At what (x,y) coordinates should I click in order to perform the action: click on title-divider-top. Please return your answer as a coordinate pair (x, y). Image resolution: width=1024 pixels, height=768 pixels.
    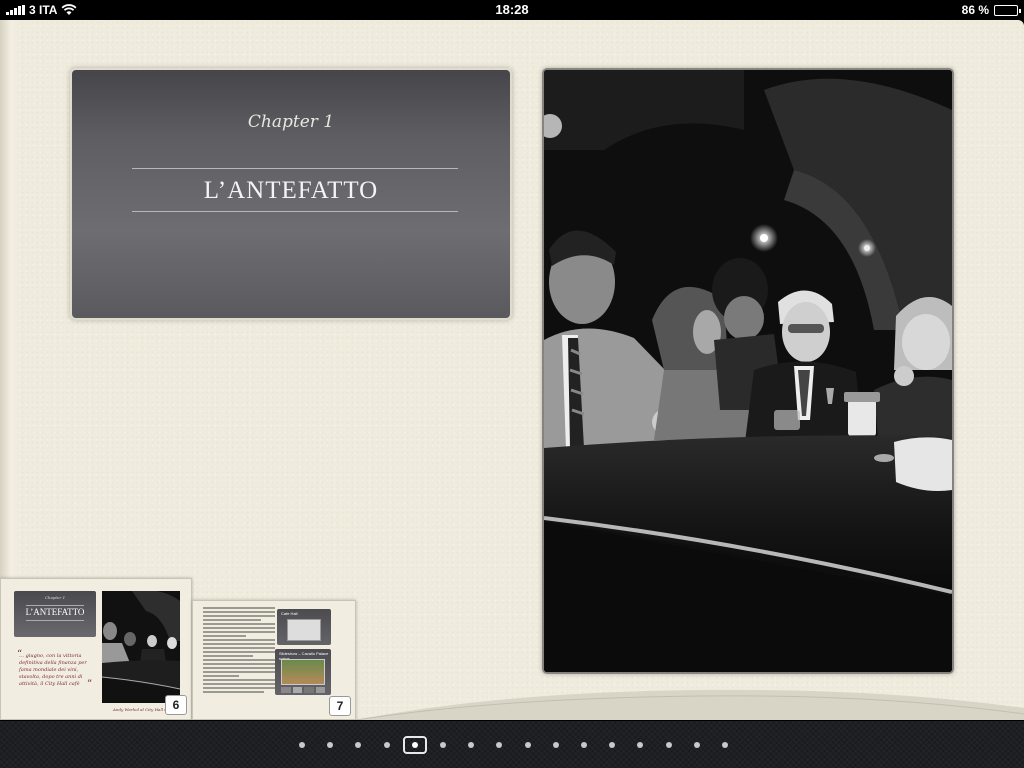
    Looking at the image, I should click on (295, 168).